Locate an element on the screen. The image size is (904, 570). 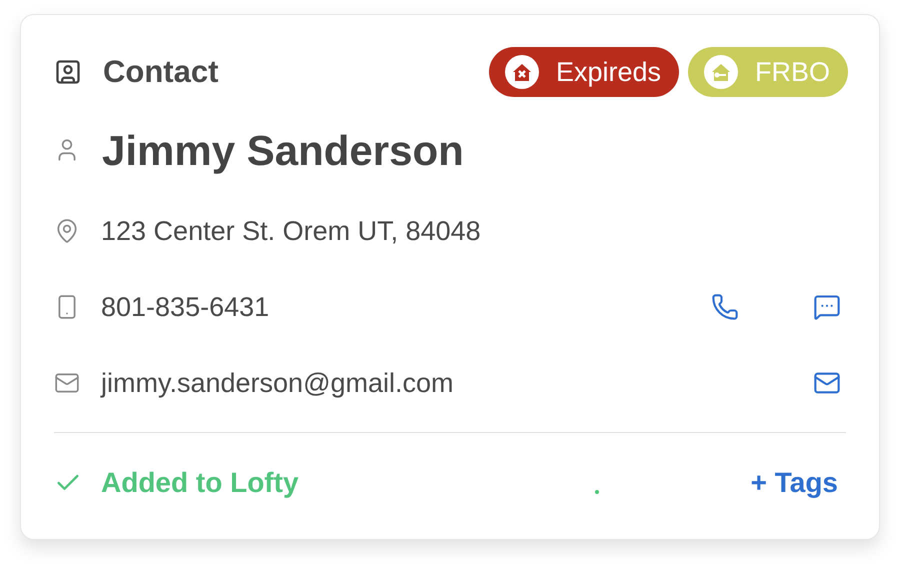
tags-button: + Tags is located at coordinates (794, 483).